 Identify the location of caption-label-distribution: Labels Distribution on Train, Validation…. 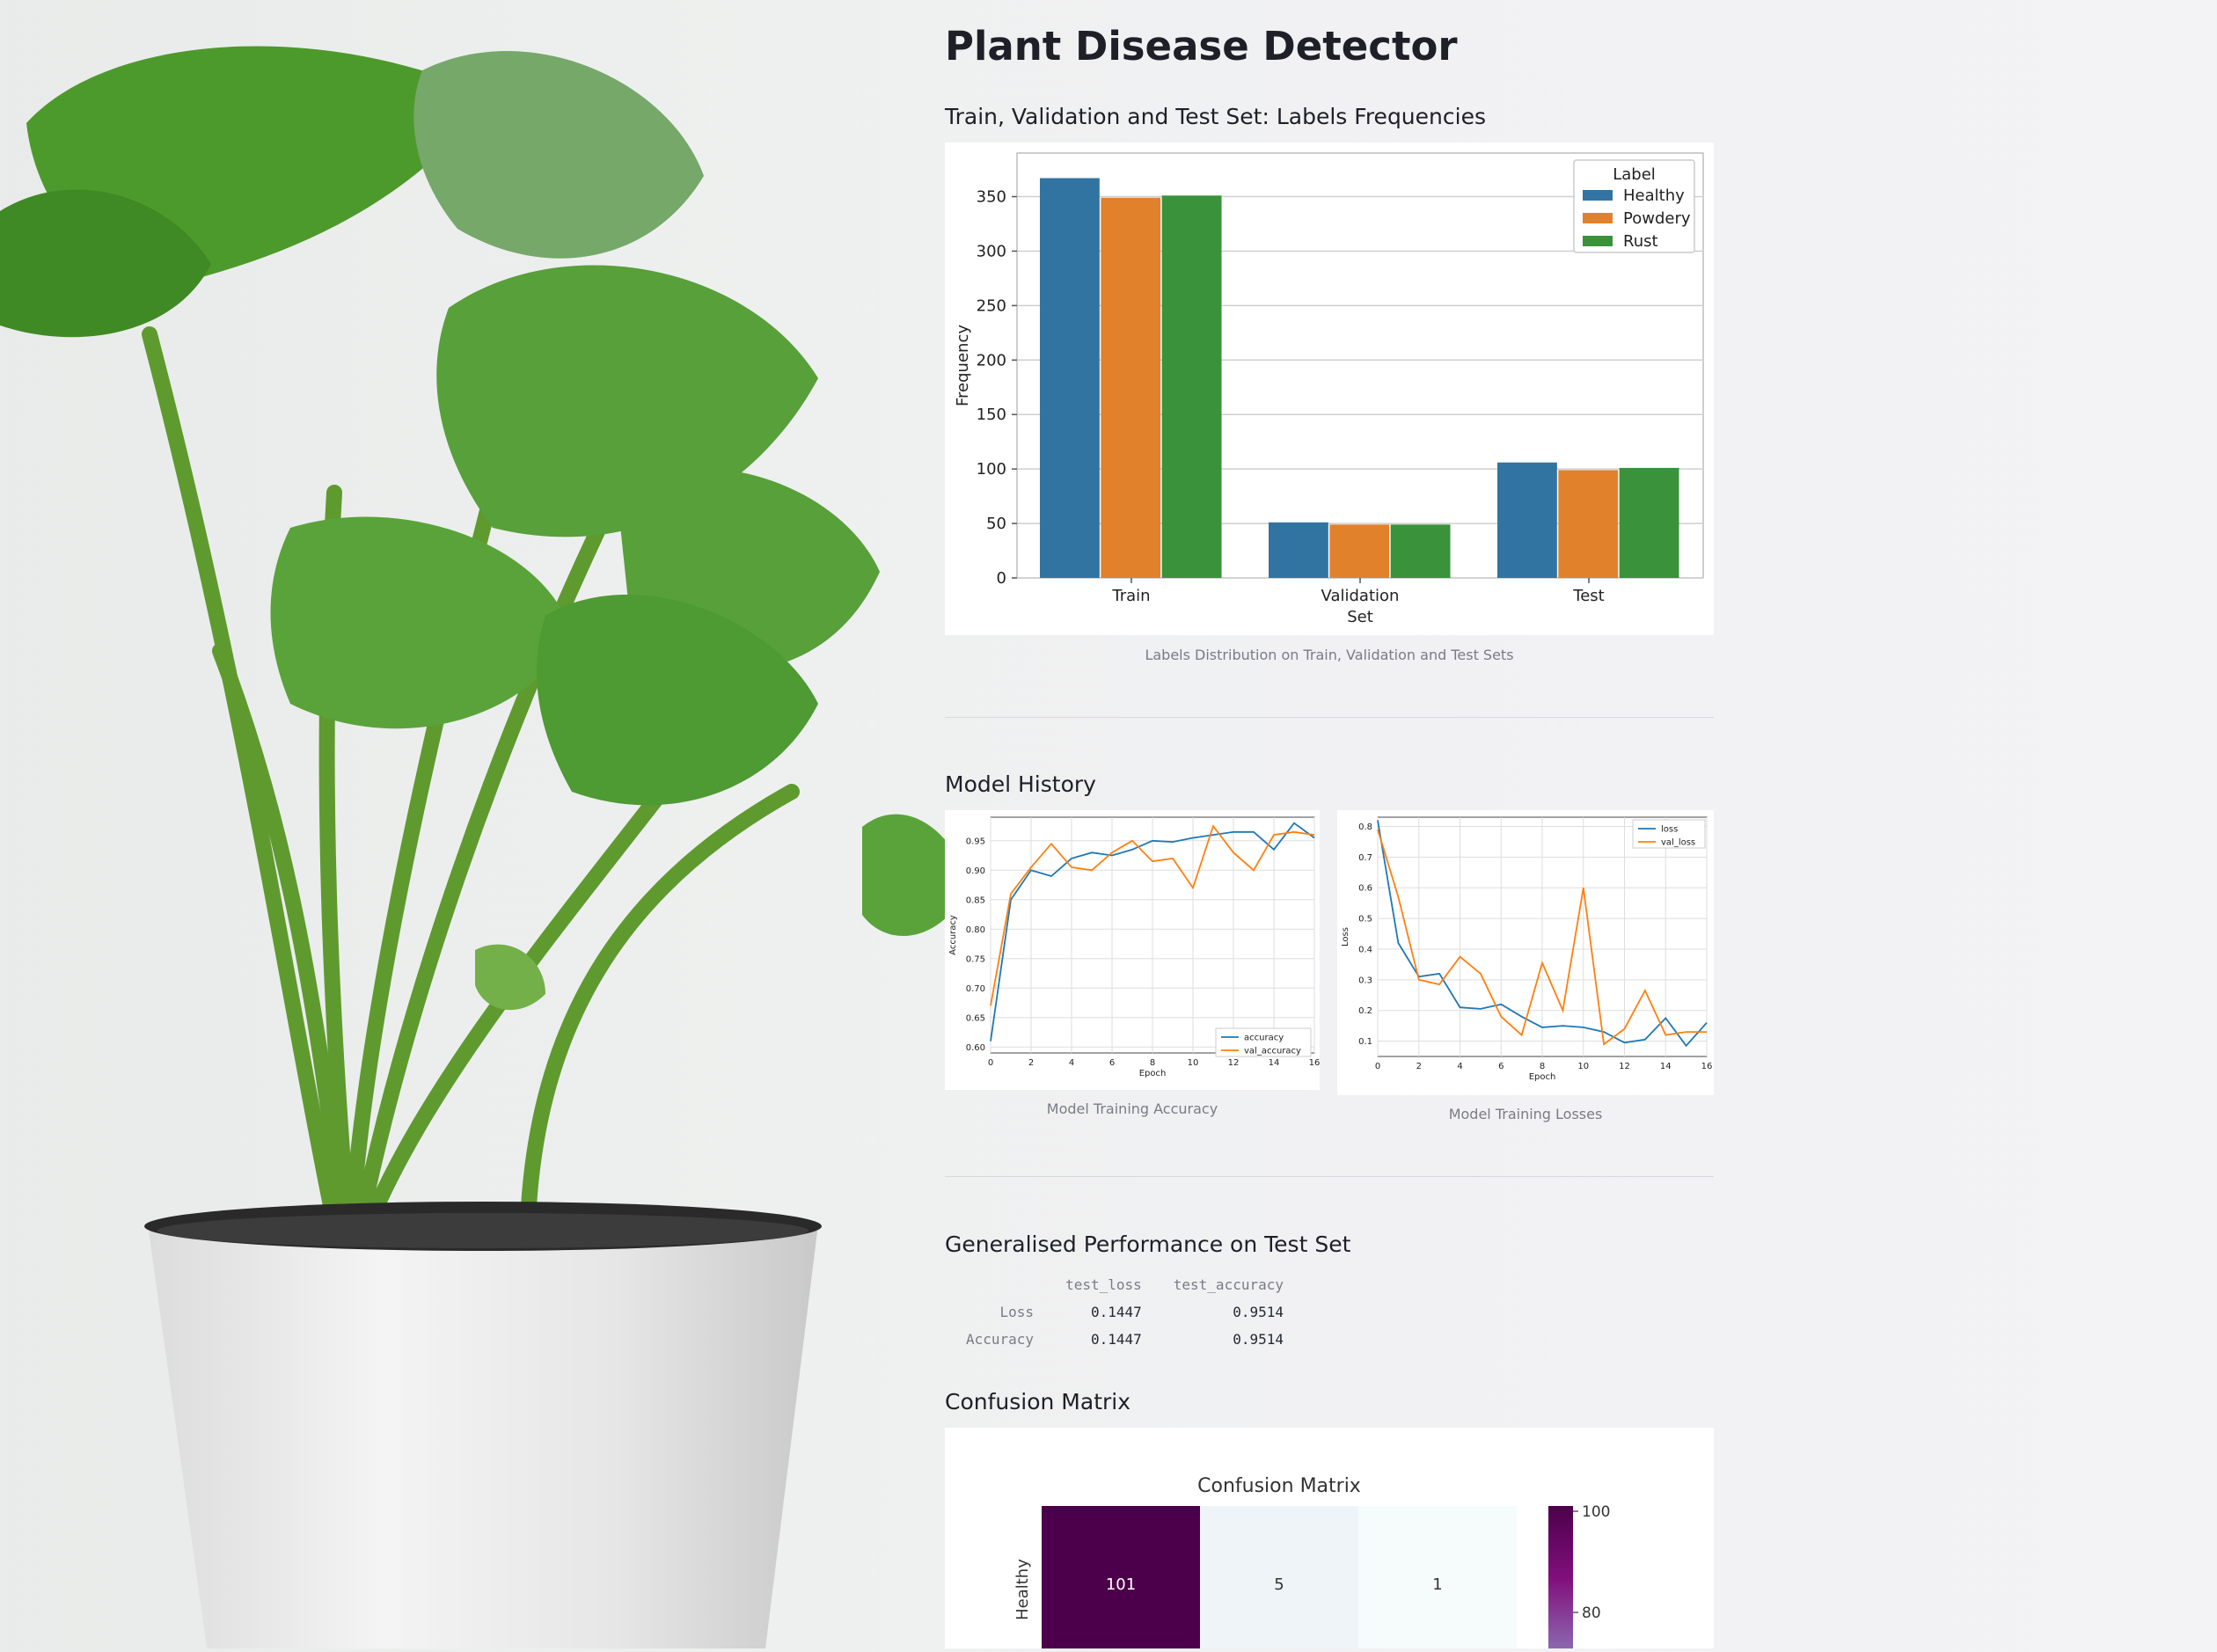
(1330, 655).